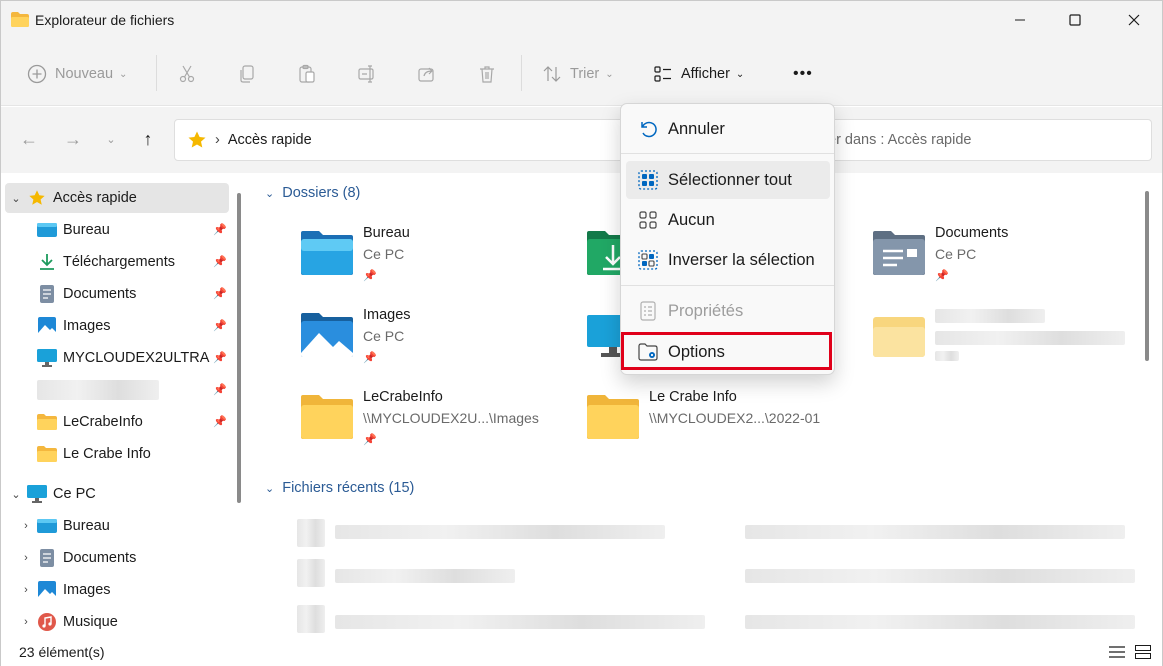 This screenshot has height=666, width=1163. What do you see at coordinates (728, 220) in the screenshot?
I see `menu-item-select-none: Aucun` at bounding box center [728, 220].